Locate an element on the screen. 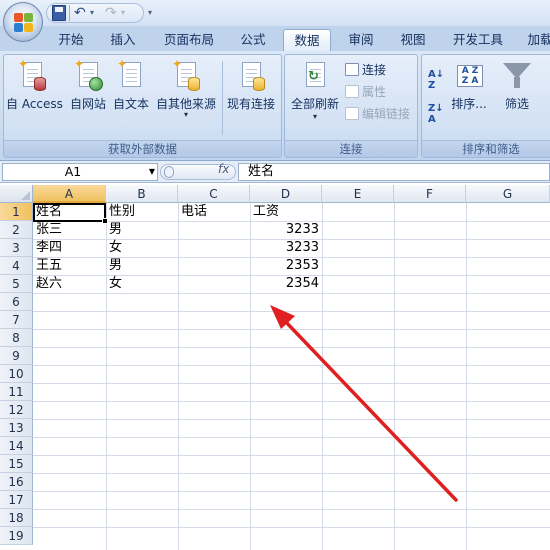 This screenshot has width=550, height=550. cell-a4: 王五 is located at coordinates (70, 266).